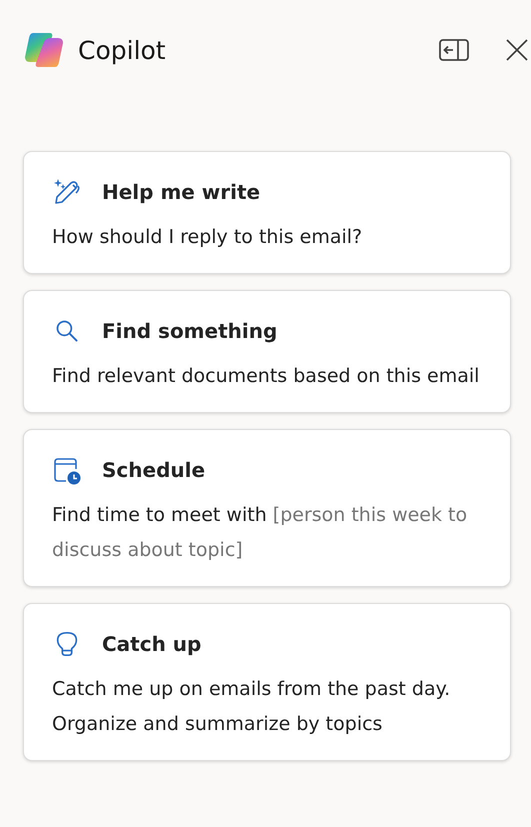 The image size is (531, 827). What do you see at coordinates (208, 237) in the screenshot?
I see `card-prompt: How should I reply to this email?` at bounding box center [208, 237].